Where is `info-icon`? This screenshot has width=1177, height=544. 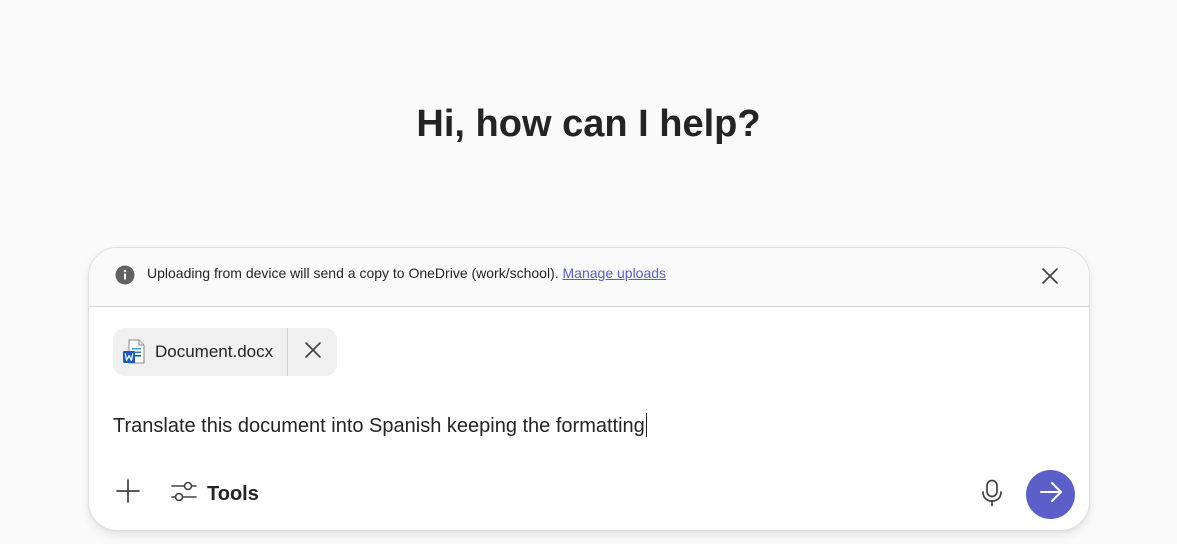 info-icon is located at coordinates (125, 275).